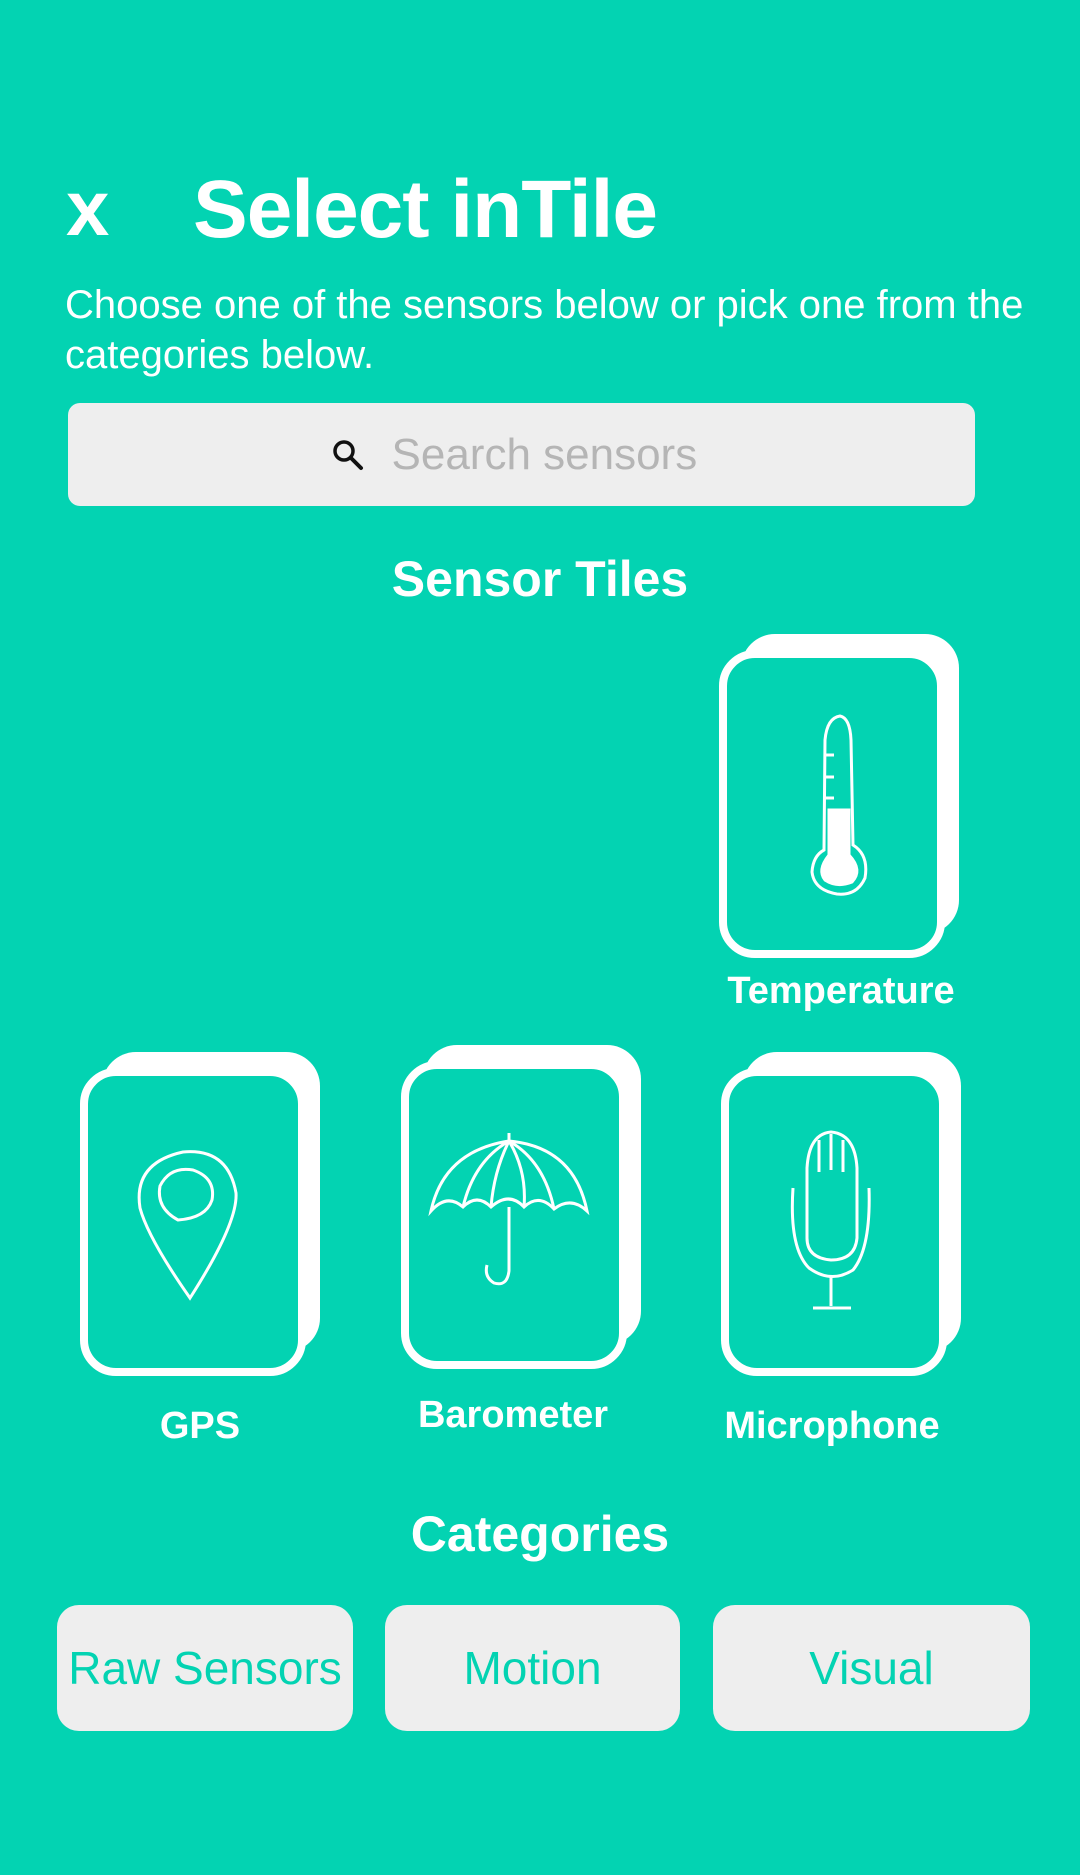  Describe the element at coordinates (842, 795) in the screenshot. I see `tile-temperature` at that location.